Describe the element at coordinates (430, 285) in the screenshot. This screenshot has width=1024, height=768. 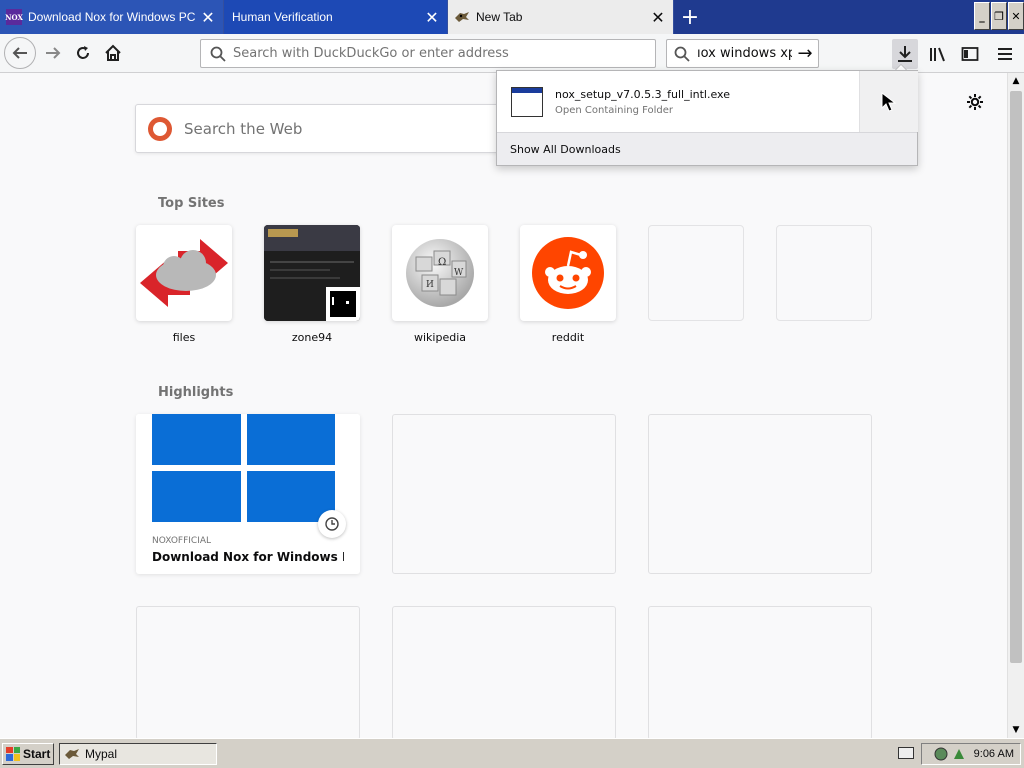
I see `svg-text: И` at that location.